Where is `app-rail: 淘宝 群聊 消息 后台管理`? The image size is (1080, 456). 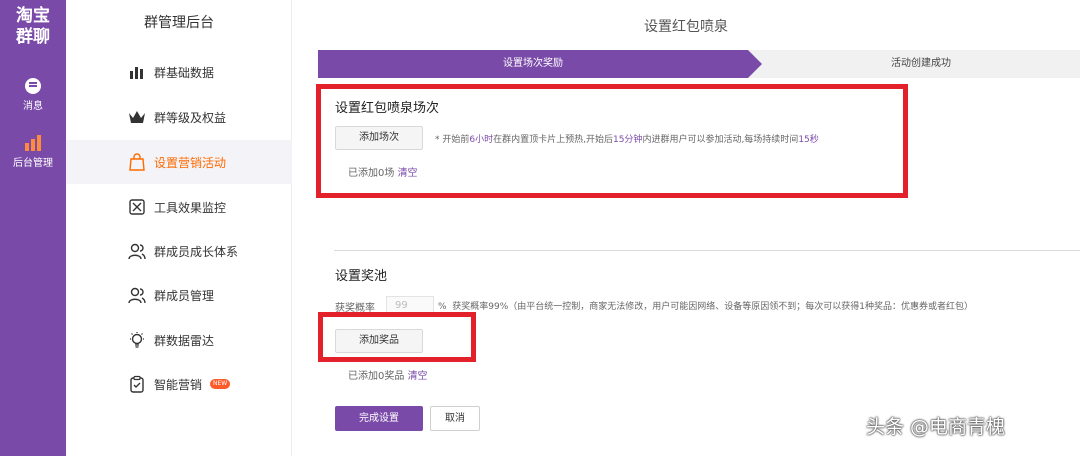
app-rail: 淘宝 群聊 消息 后台管理 is located at coordinates (33, 228).